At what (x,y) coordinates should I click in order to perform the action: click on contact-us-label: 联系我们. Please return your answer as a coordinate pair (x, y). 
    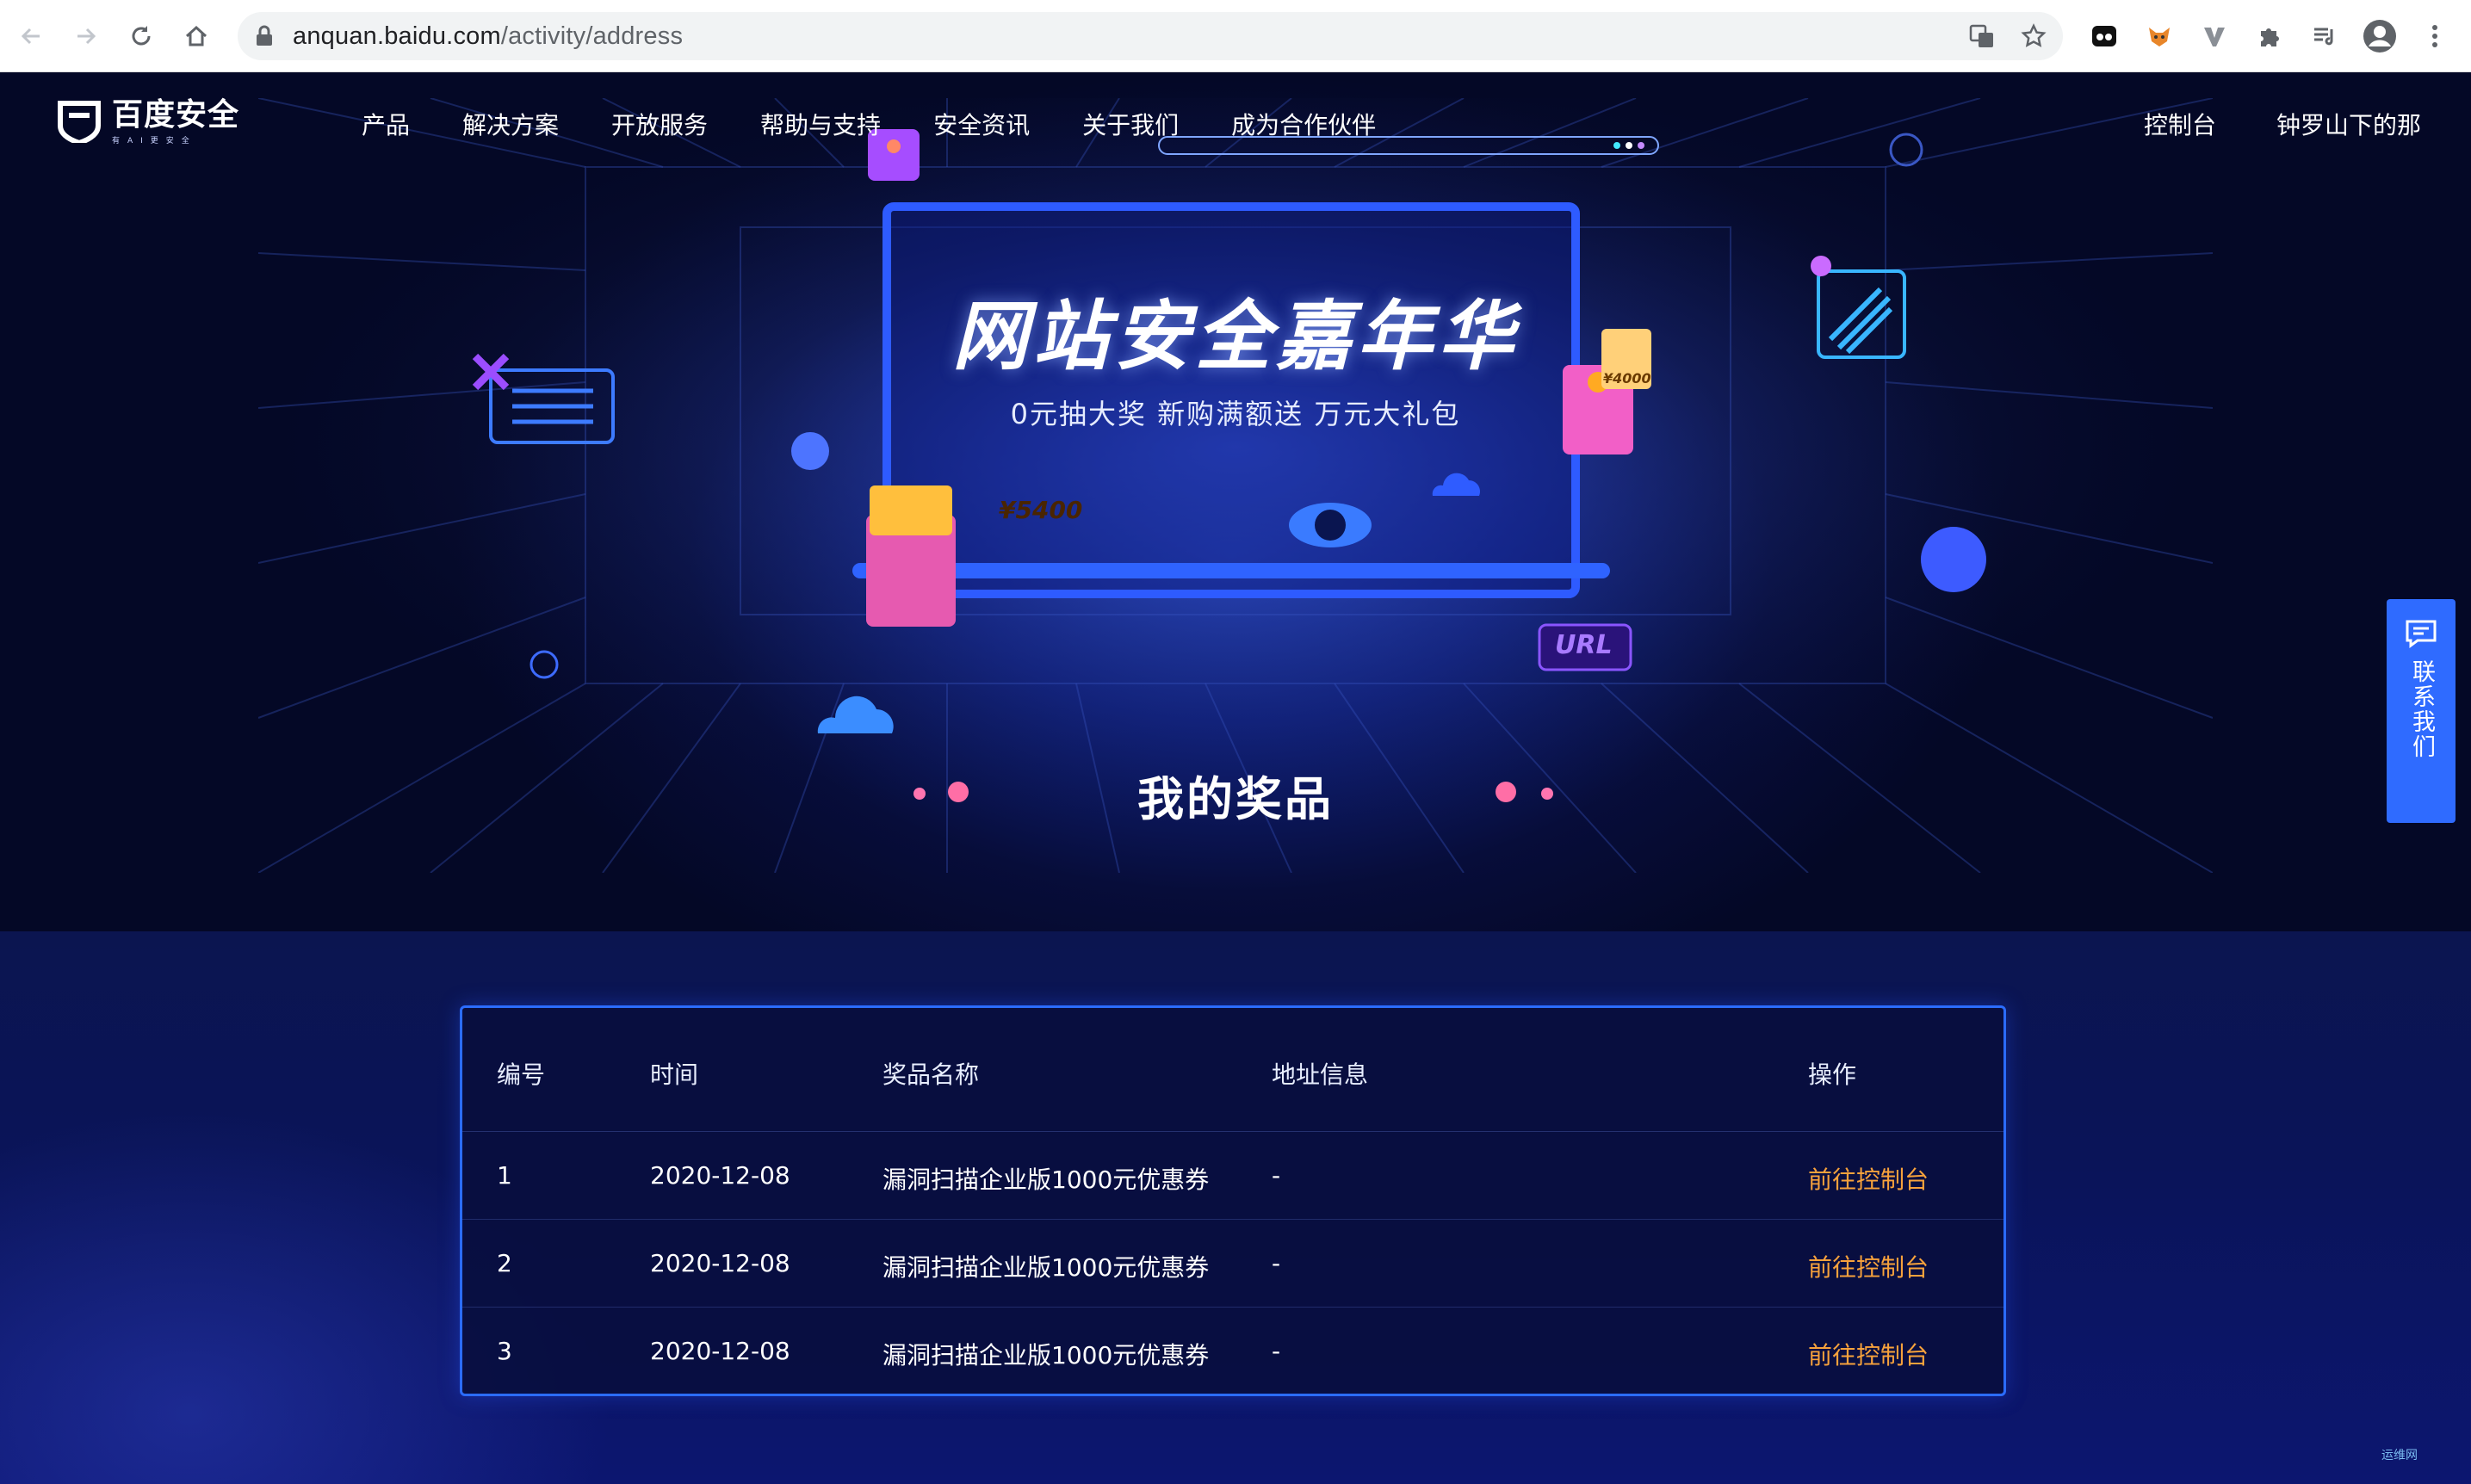
    Looking at the image, I should click on (2422, 709).